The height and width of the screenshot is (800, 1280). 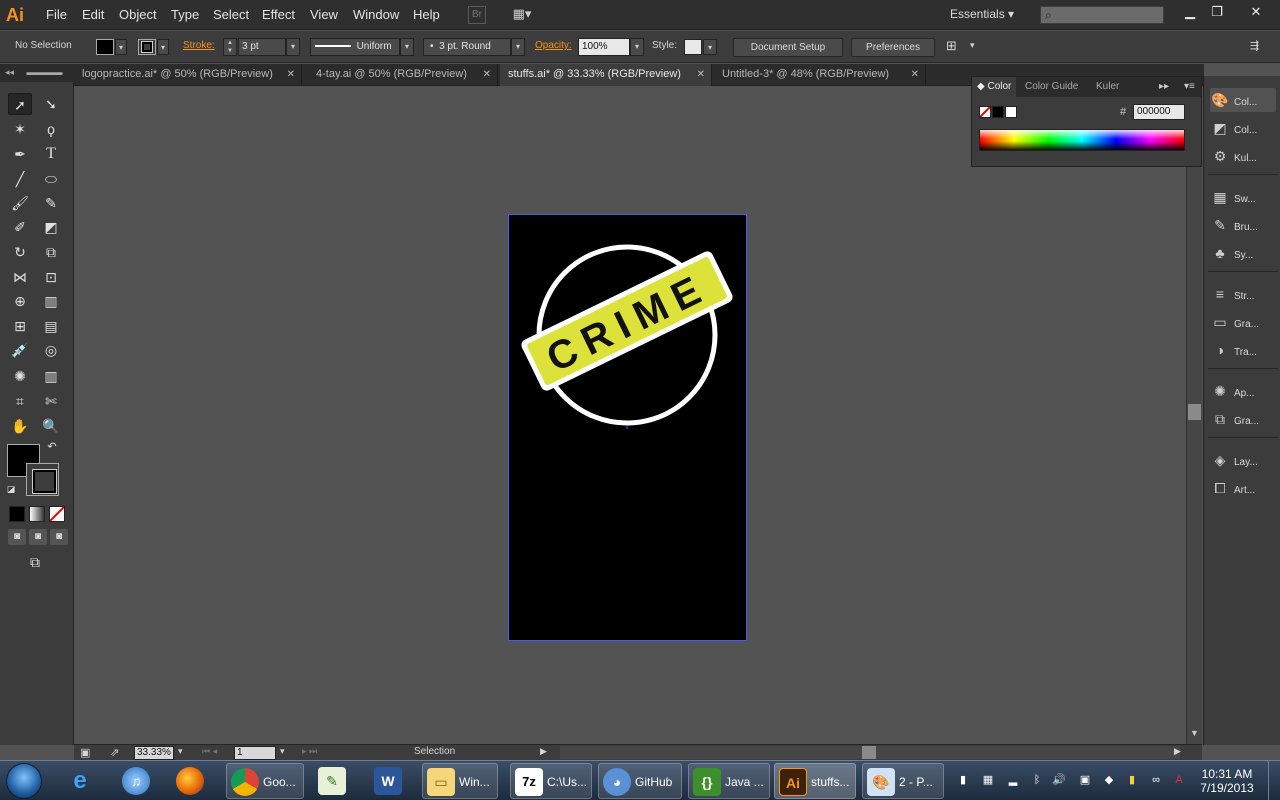 What do you see at coordinates (1256, 12) in the screenshot?
I see `close-button: ✕` at bounding box center [1256, 12].